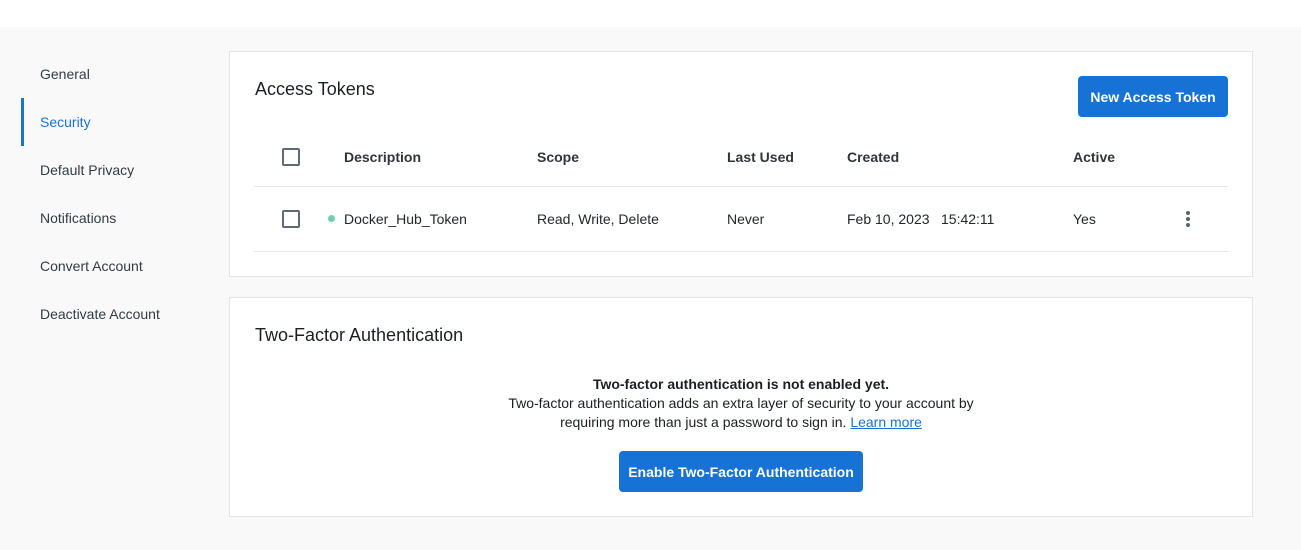 This screenshot has width=1301, height=550. What do you see at coordinates (746, 219) in the screenshot?
I see `token-last-used: Never` at bounding box center [746, 219].